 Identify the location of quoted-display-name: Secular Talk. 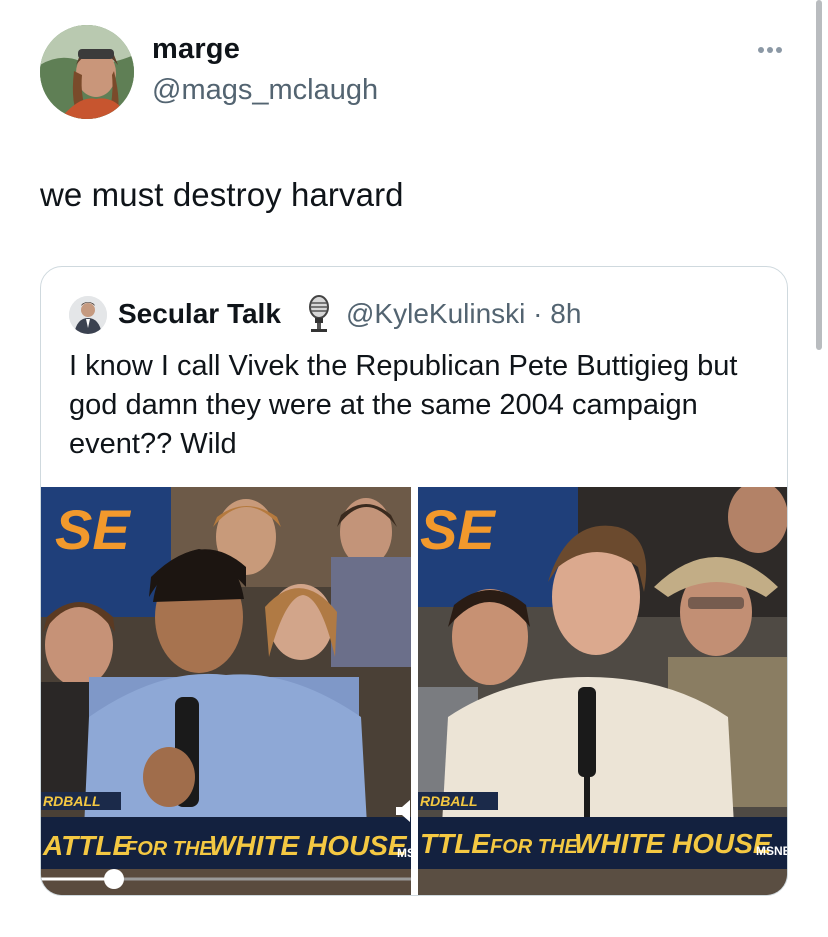
(199, 314).